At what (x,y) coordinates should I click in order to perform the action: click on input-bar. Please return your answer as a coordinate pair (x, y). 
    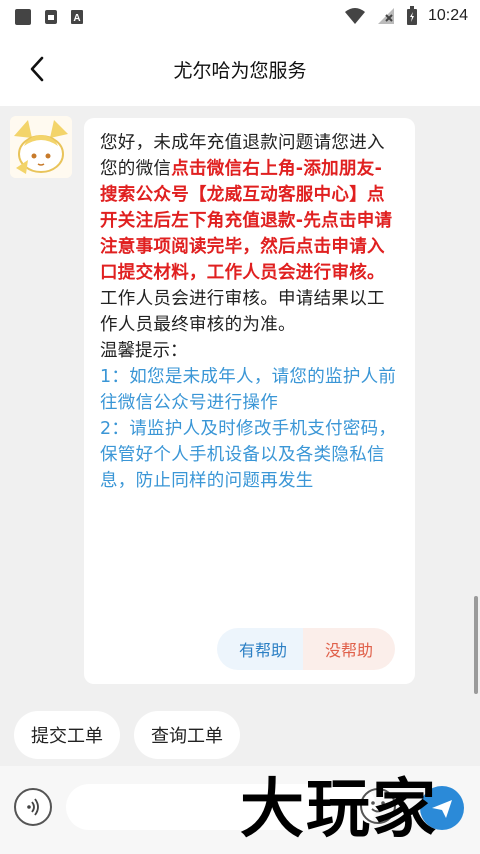
    Looking at the image, I should click on (240, 810).